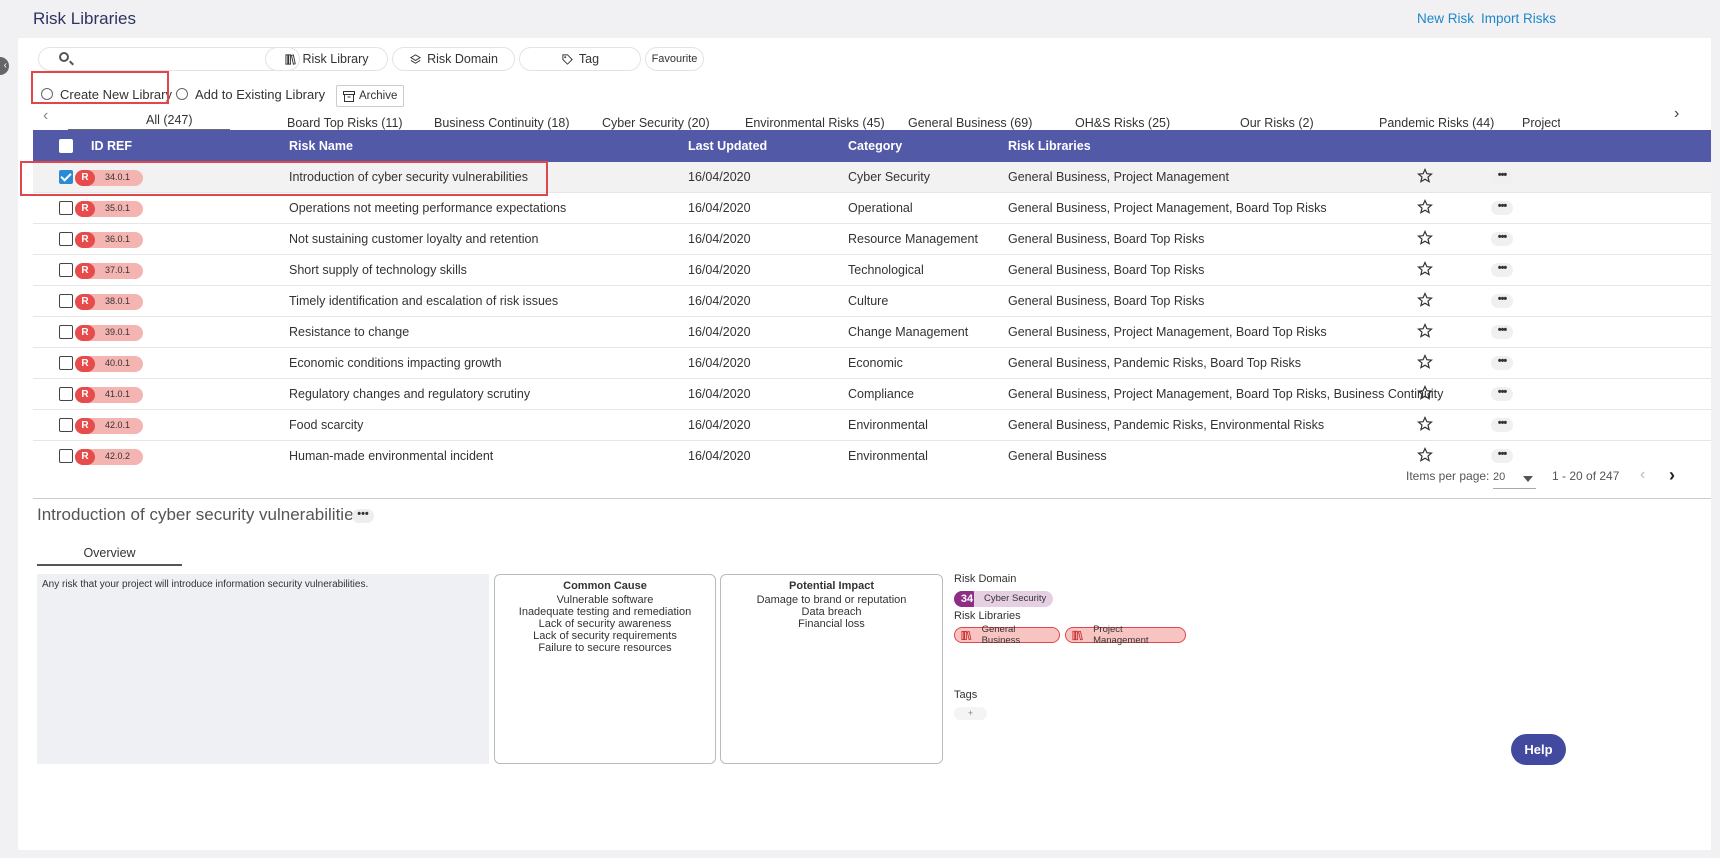  I want to click on favourite-filter: Favourite, so click(674, 59).